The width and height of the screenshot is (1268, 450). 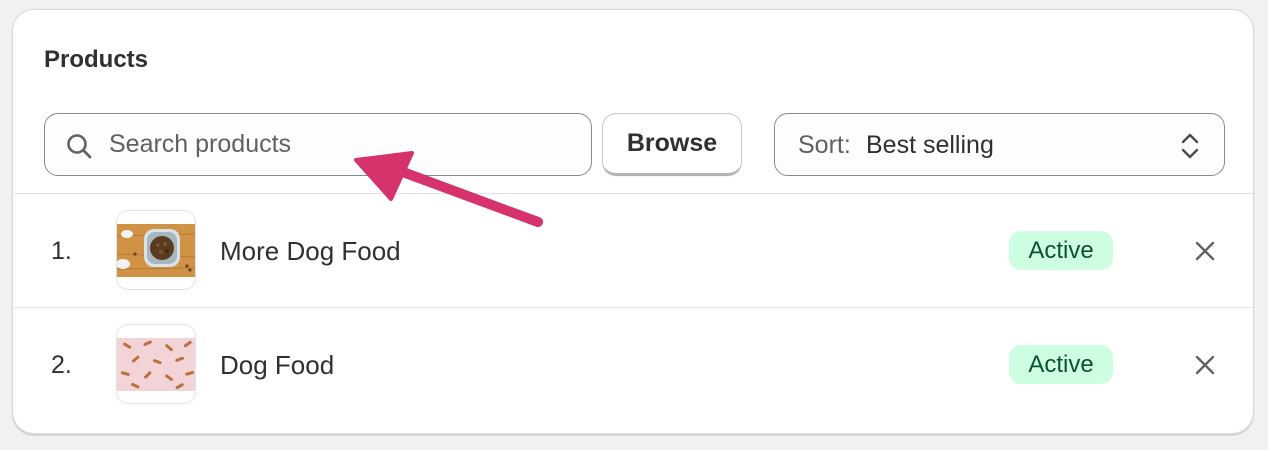 I want to click on sort-chevrons-icon, so click(x=1190, y=146).